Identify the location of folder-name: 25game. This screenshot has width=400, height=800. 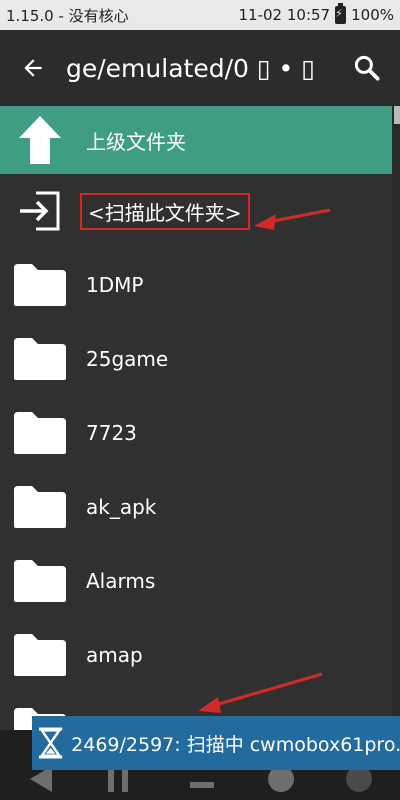
(127, 359).